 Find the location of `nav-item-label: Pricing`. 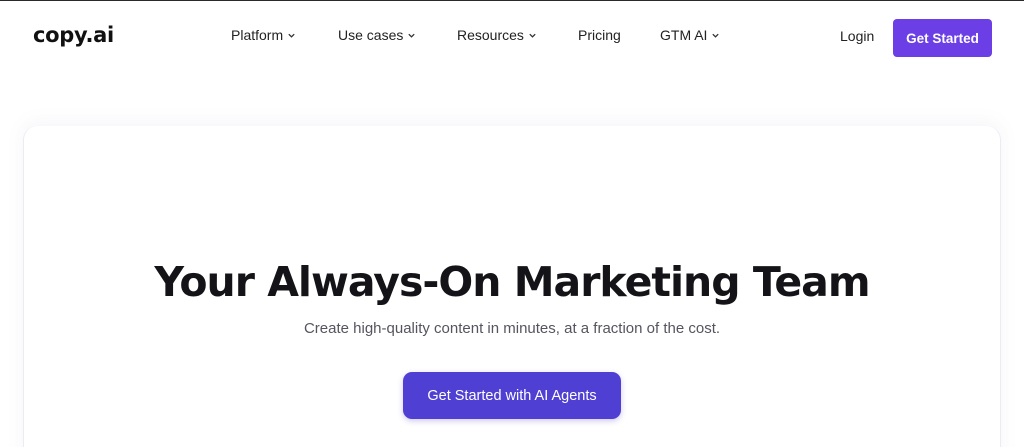

nav-item-label: Pricing is located at coordinates (599, 35).